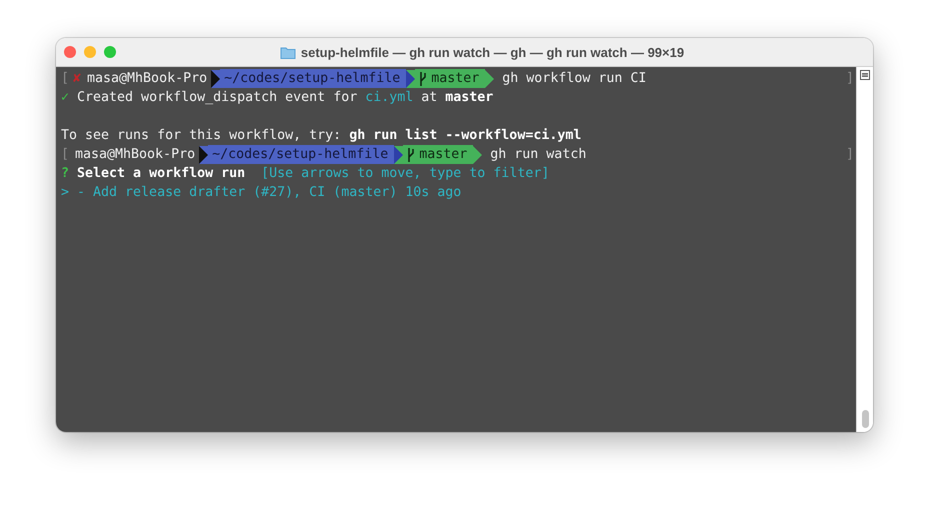  What do you see at coordinates (429, 97) in the screenshot?
I see `output-text: at` at bounding box center [429, 97].